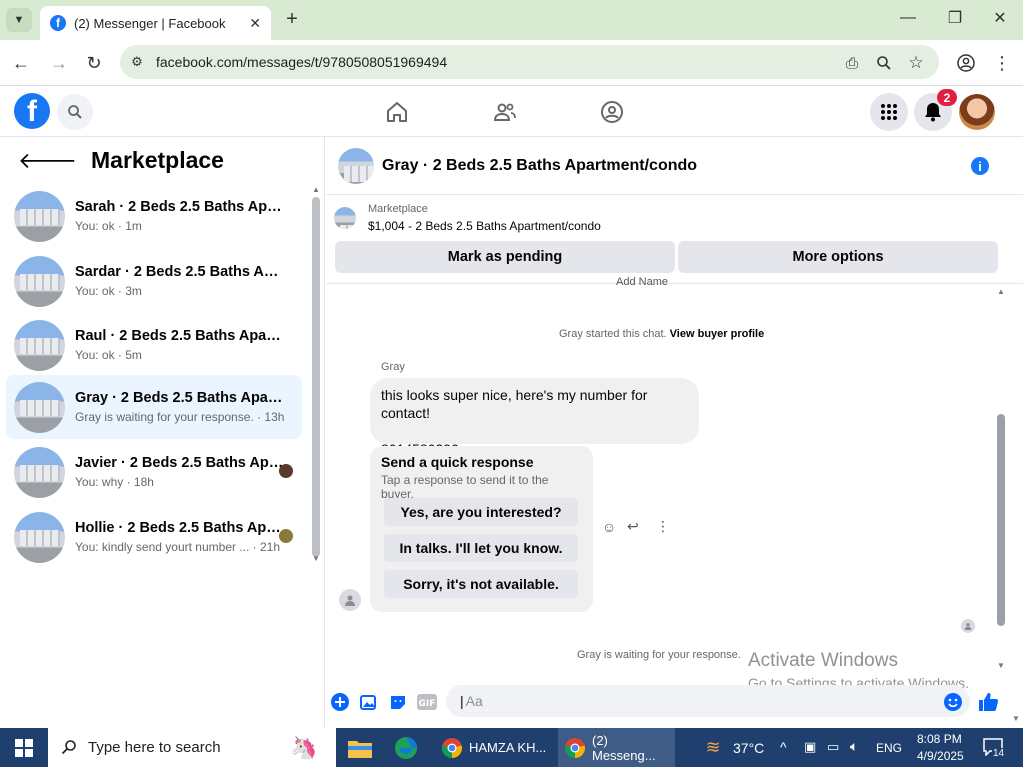 This screenshot has height=767, width=1023. Describe the element at coordinates (481, 584) in the screenshot. I see `quick-response-button: Sorry, it's not available.` at that location.